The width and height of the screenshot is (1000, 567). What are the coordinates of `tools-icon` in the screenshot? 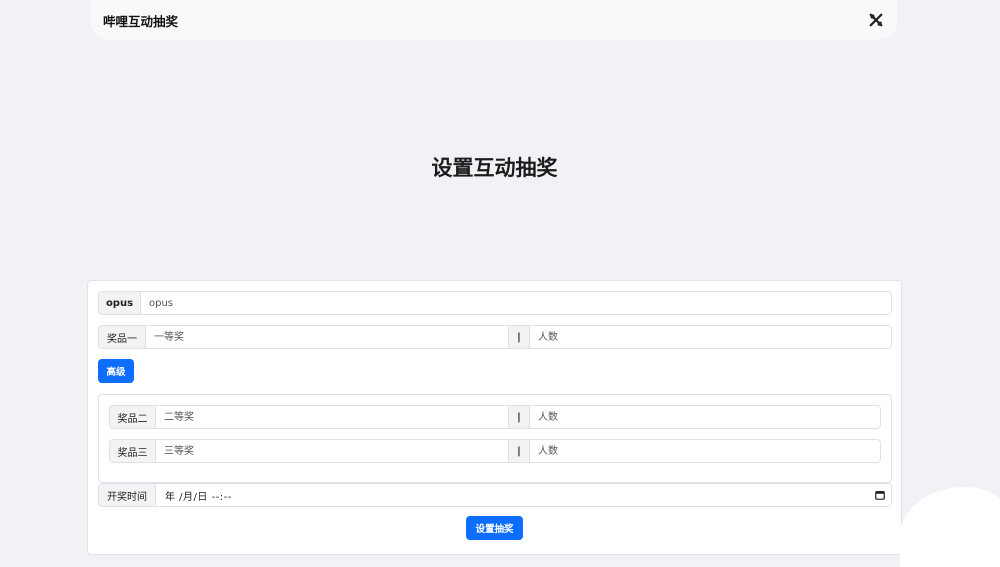 It's located at (876, 20).